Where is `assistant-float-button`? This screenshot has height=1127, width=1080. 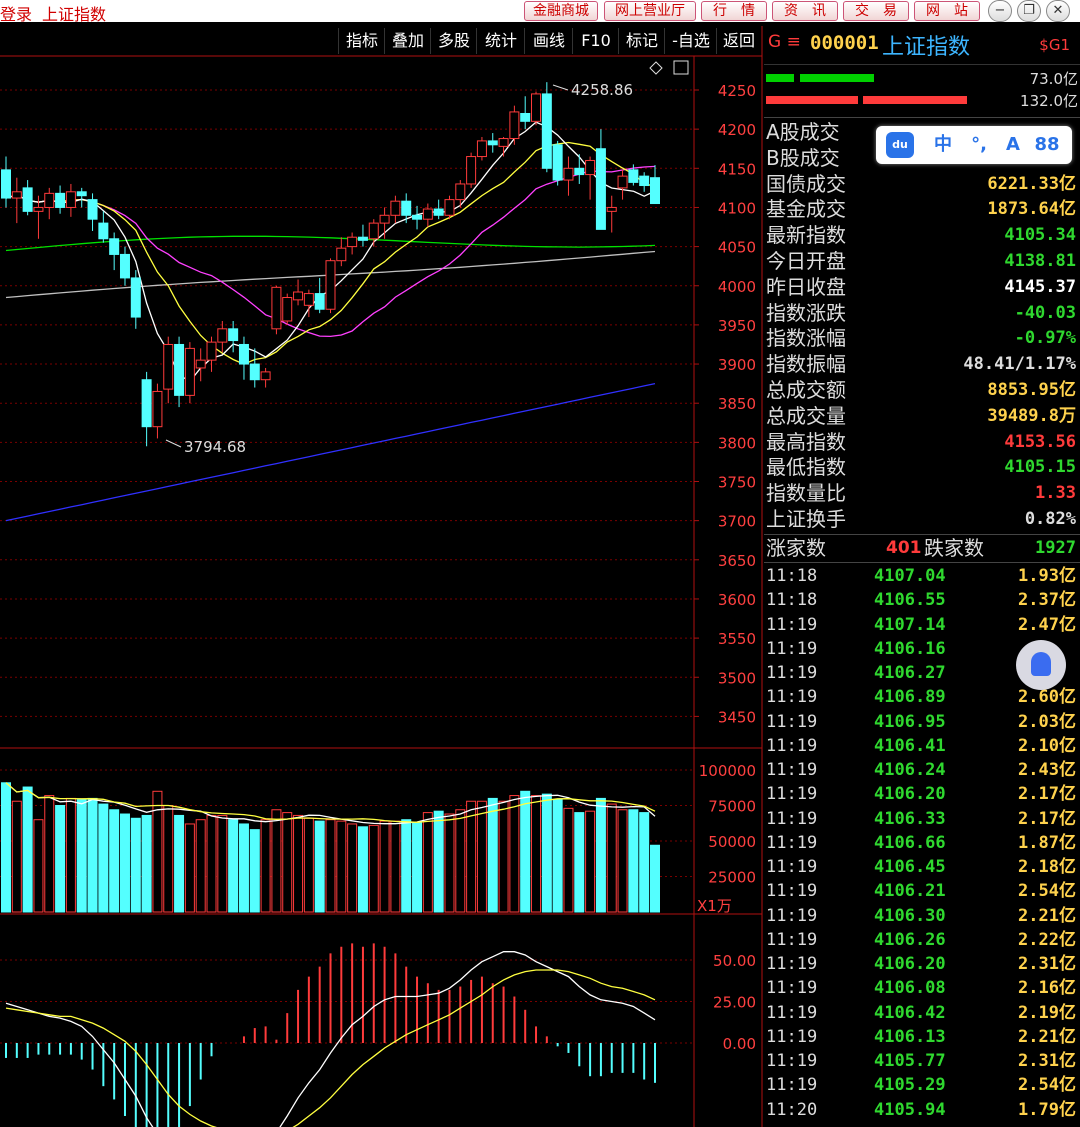
assistant-float-button is located at coordinates (1041, 665).